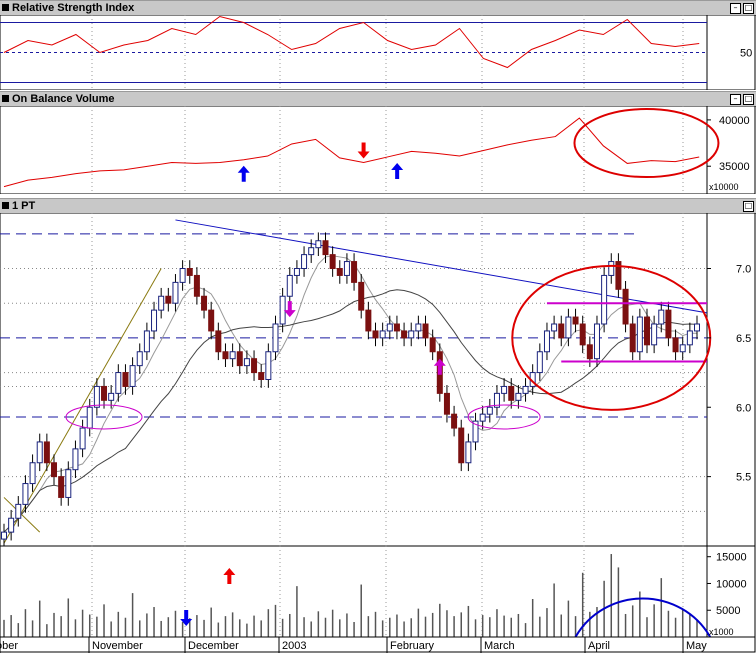  Describe the element at coordinates (294, 646) in the screenshot. I see `date-axis-label: 2003` at that location.